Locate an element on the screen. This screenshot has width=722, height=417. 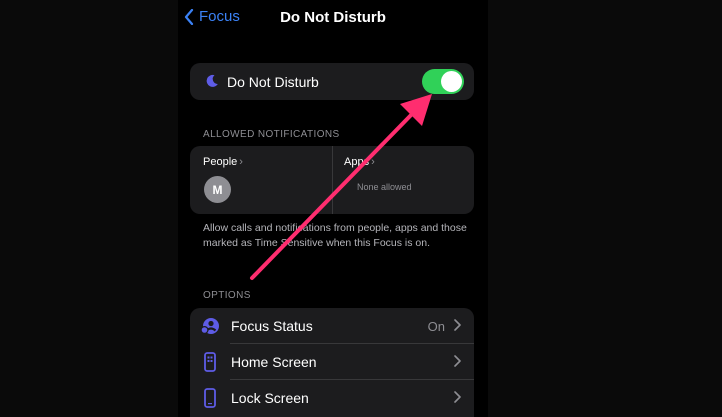
dnd-toggle is located at coordinates (443, 81).